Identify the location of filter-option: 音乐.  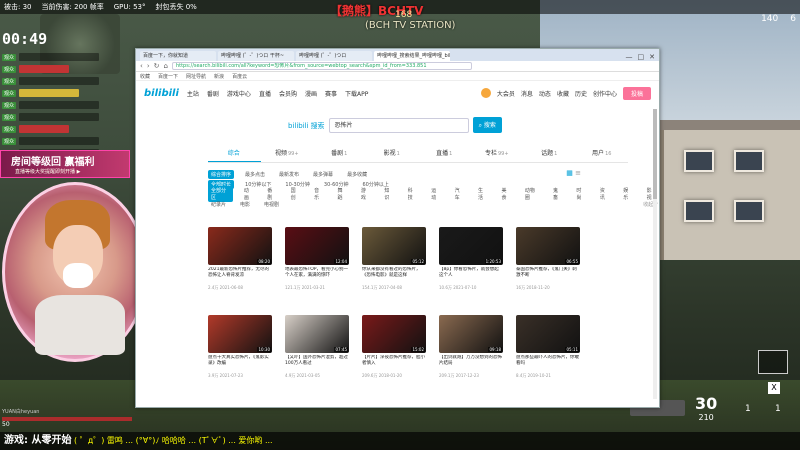
(318, 194).